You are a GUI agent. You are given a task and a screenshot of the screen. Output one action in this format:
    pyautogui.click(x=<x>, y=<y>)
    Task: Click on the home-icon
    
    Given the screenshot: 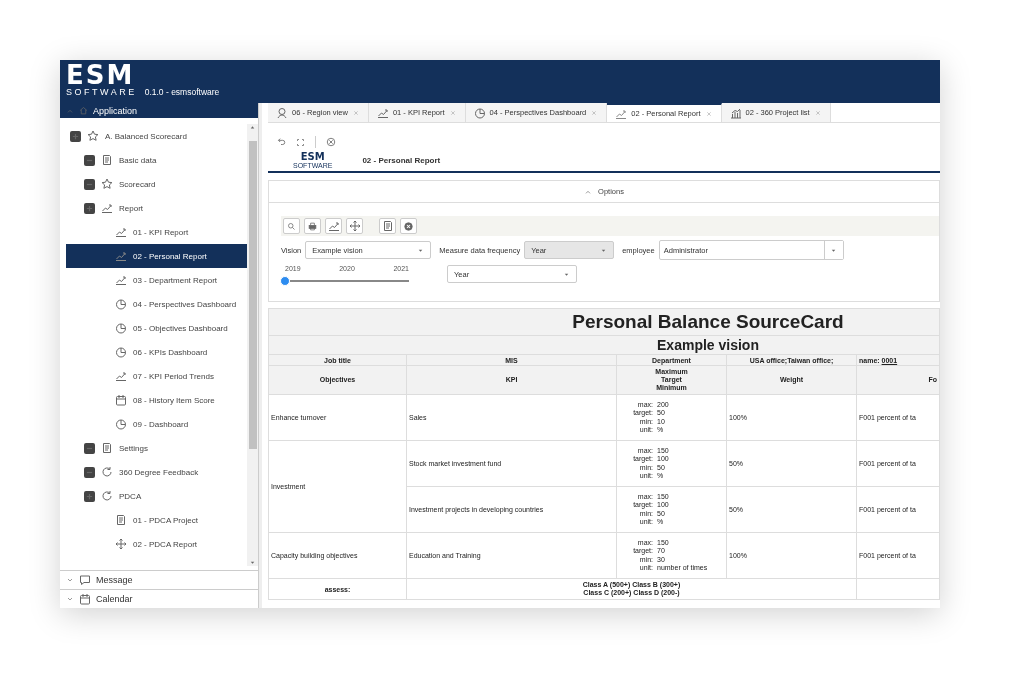 What is the action you would take?
    pyautogui.click(x=83, y=110)
    